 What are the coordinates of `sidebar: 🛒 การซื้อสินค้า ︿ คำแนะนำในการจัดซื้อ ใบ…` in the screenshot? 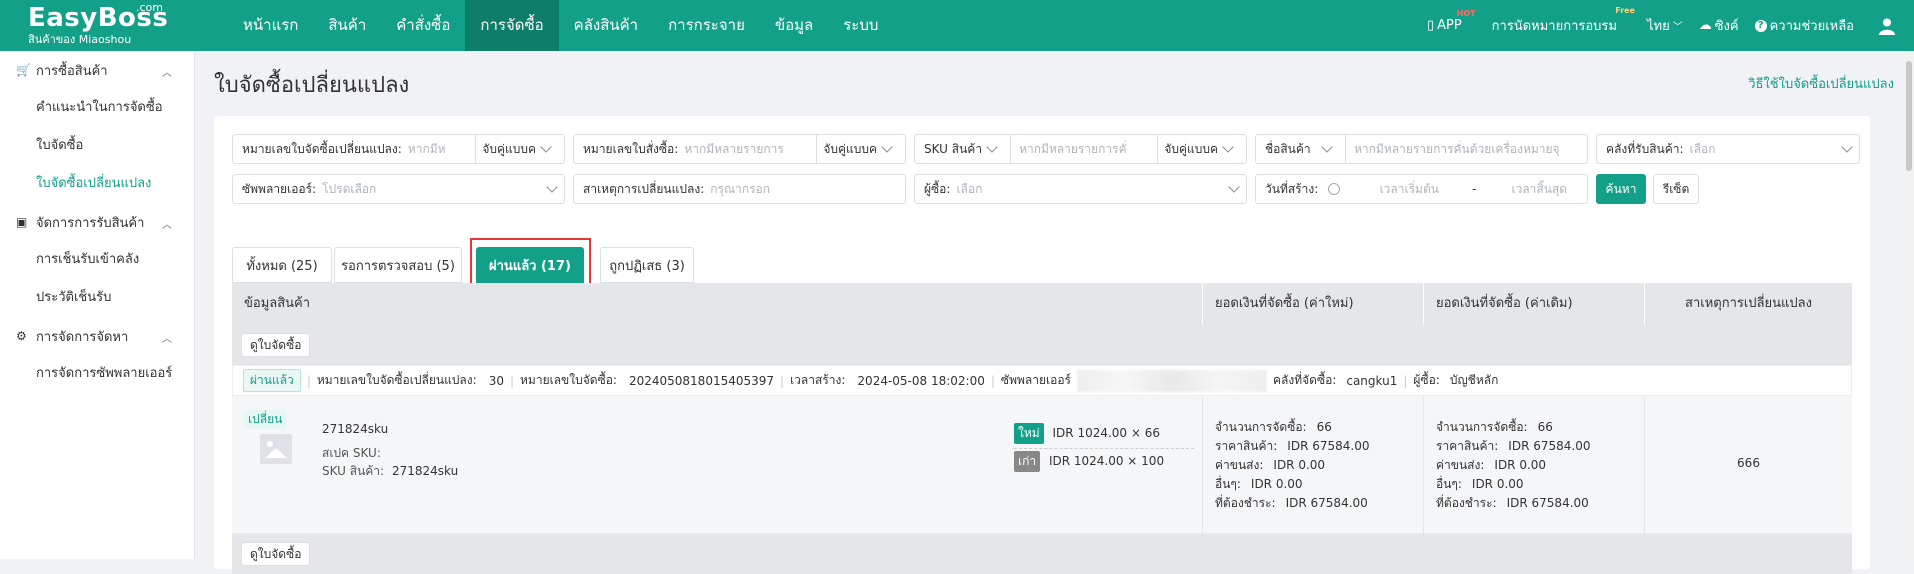 It's located at (97, 305).